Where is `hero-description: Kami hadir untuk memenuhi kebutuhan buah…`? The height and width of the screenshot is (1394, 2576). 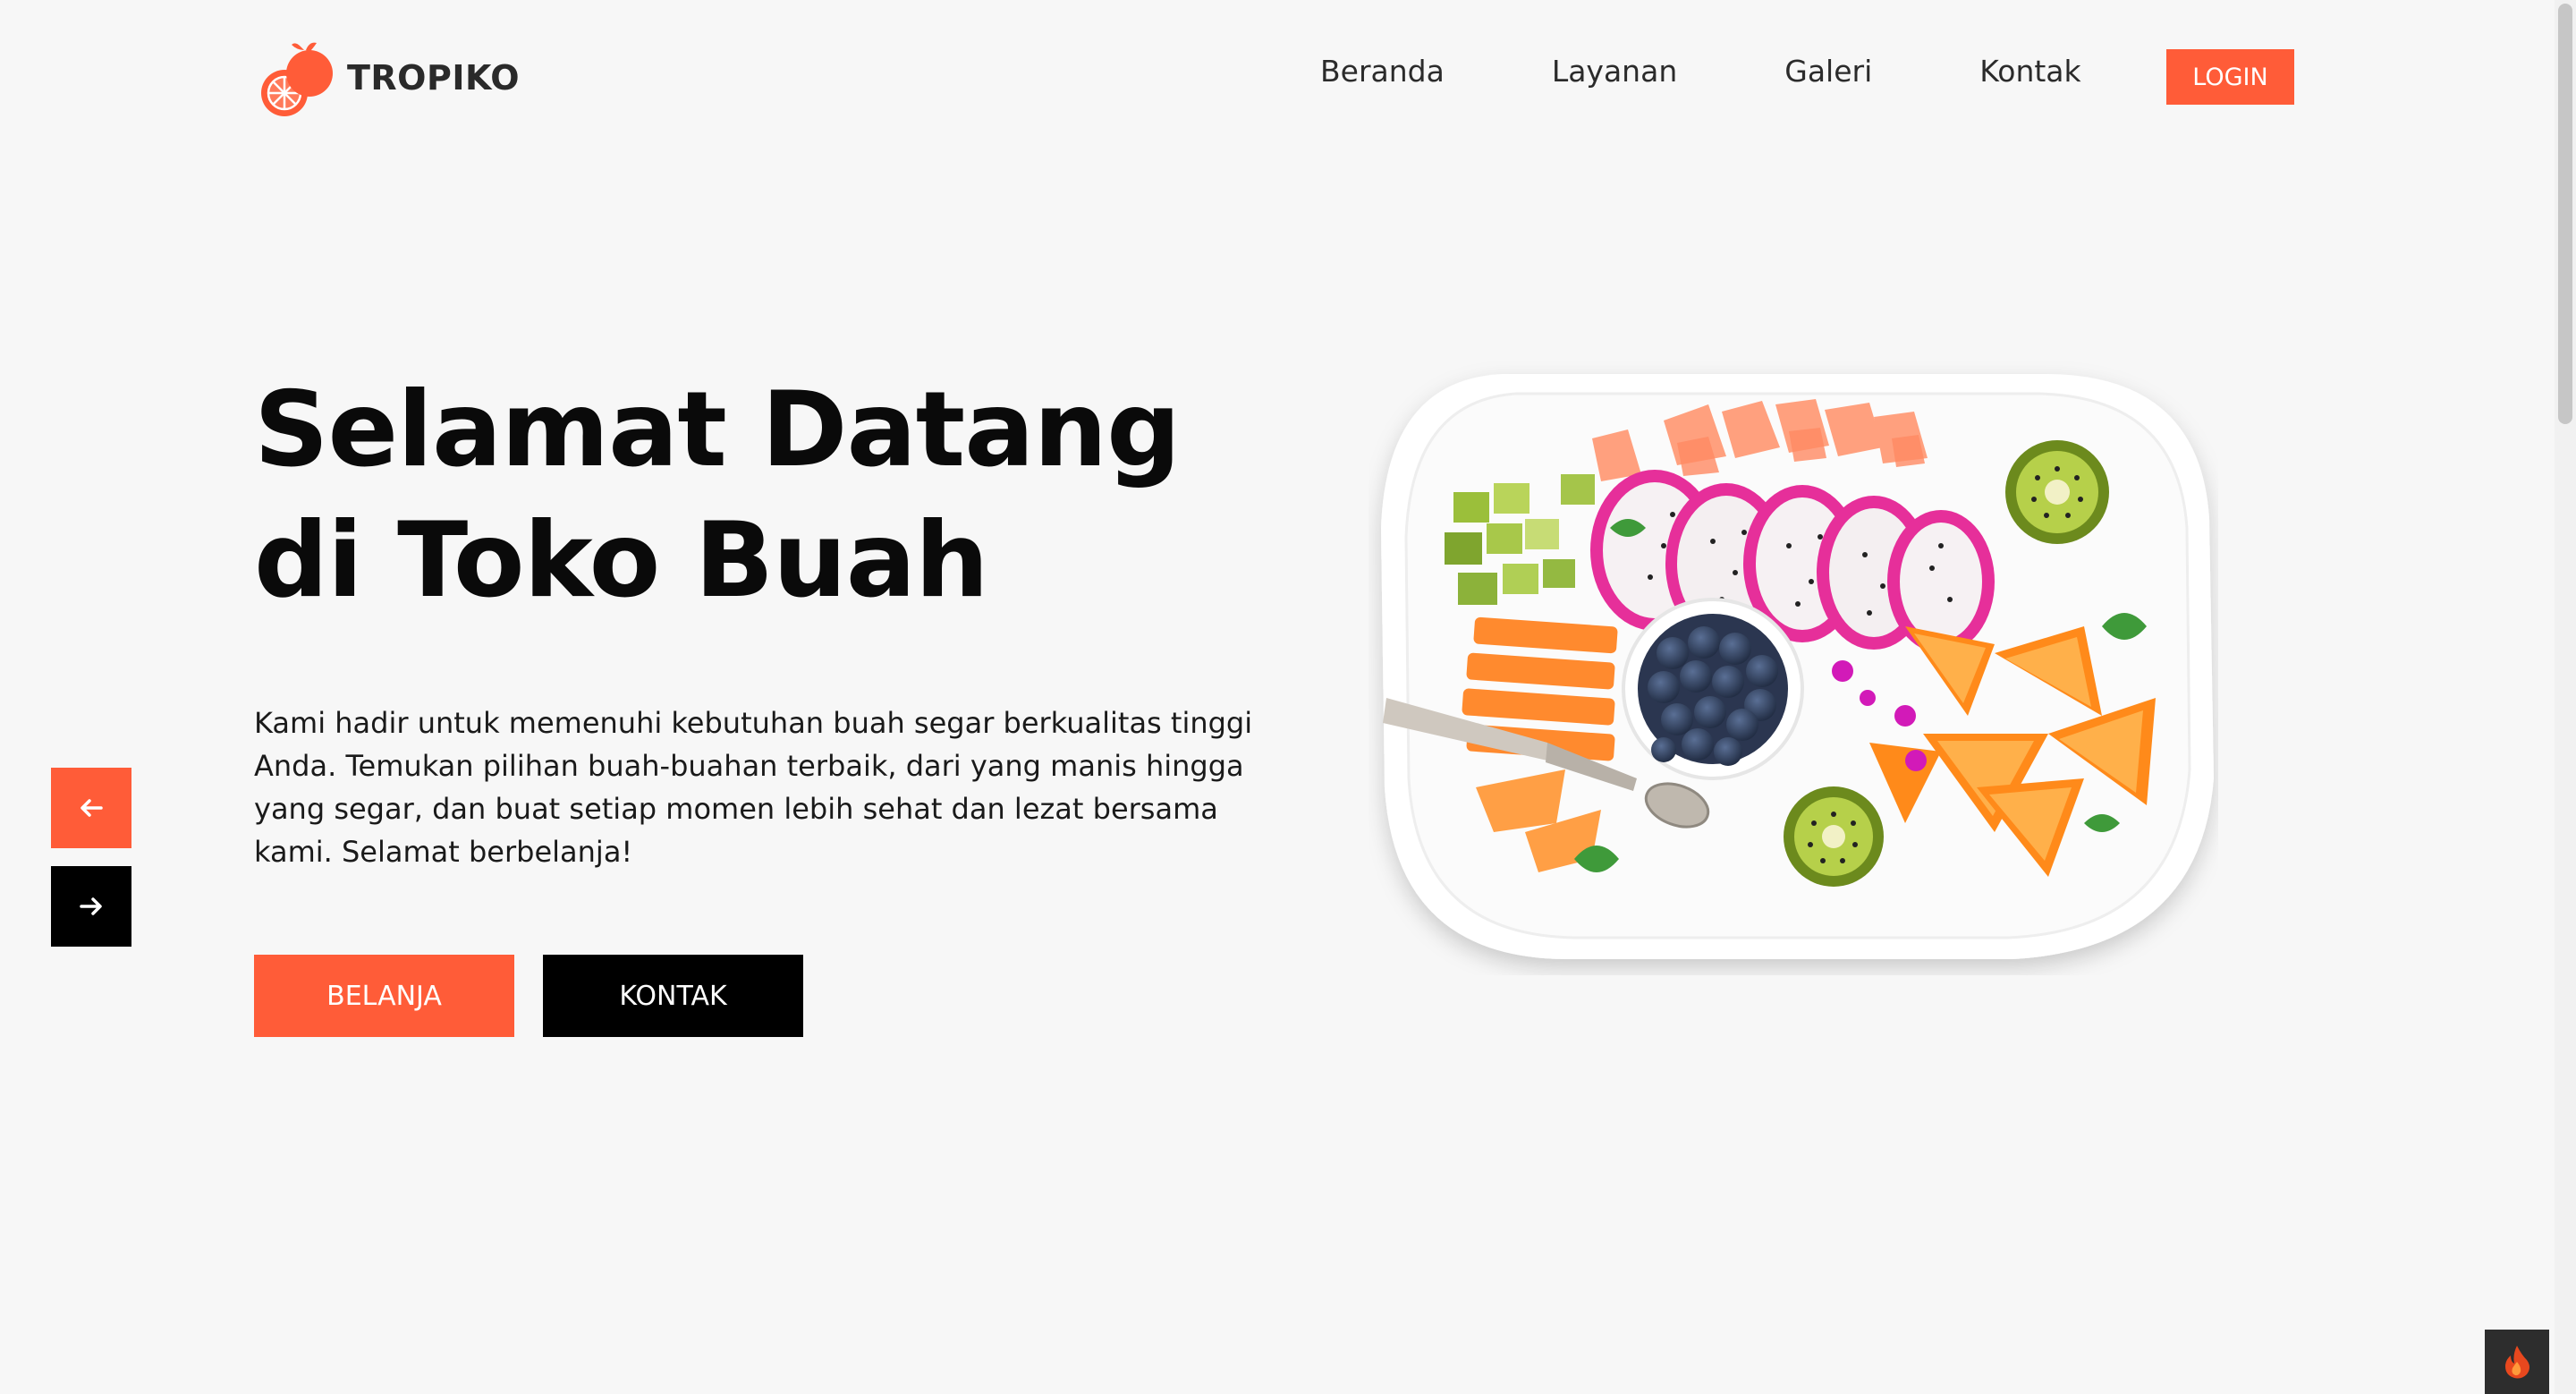 hero-description: Kami hadir untuk memenuhi kebutuhan buah… is located at coordinates (753, 787).